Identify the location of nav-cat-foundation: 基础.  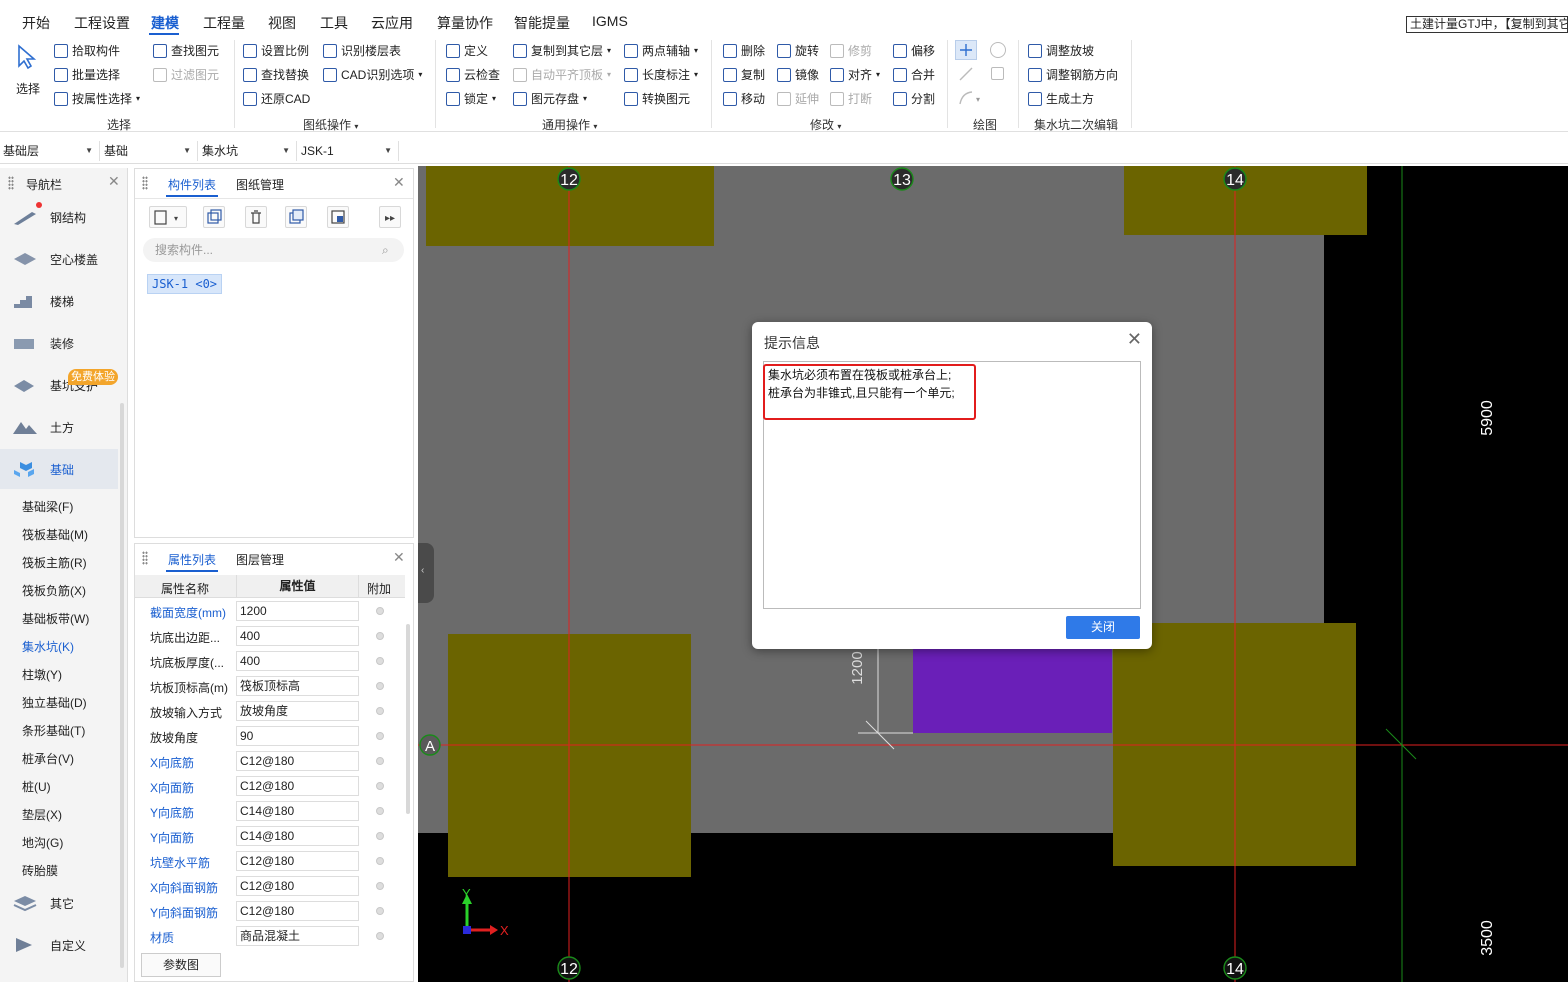
(59, 469).